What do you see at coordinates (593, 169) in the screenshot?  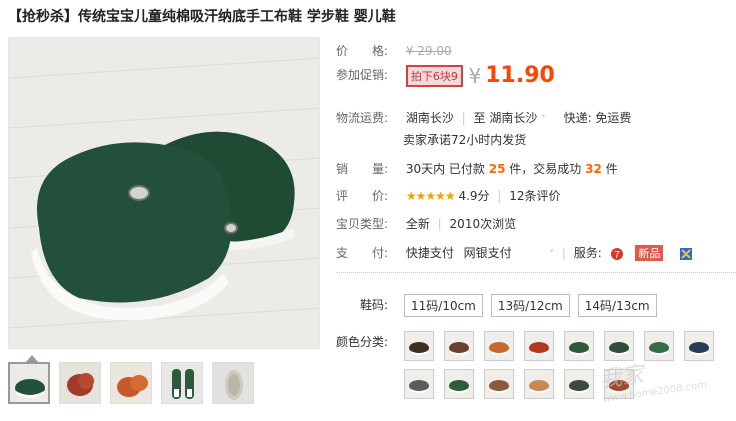 I see `success-count: 32` at bounding box center [593, 169].